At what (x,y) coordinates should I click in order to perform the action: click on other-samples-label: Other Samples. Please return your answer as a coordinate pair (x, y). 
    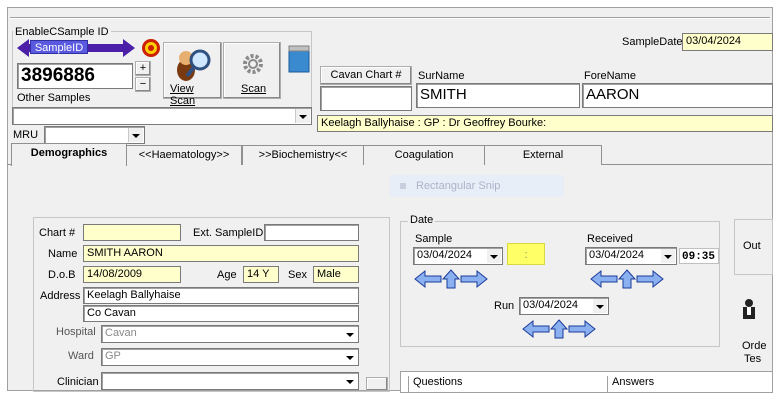
    Looking at the image, I should click on (54, 98).